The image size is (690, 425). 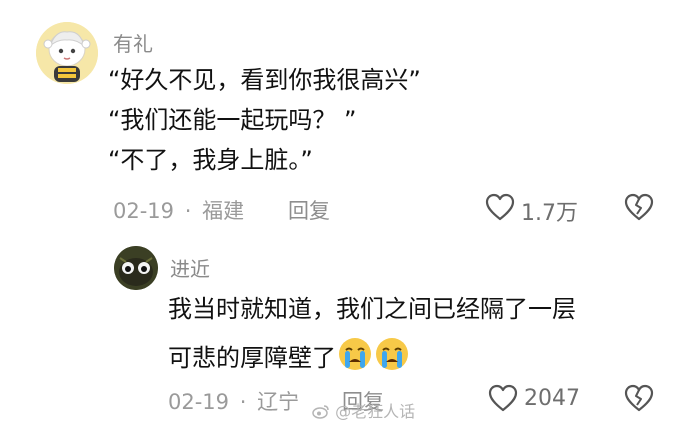 I want to click on comment-location: 福建, so click(x=223, y=211).